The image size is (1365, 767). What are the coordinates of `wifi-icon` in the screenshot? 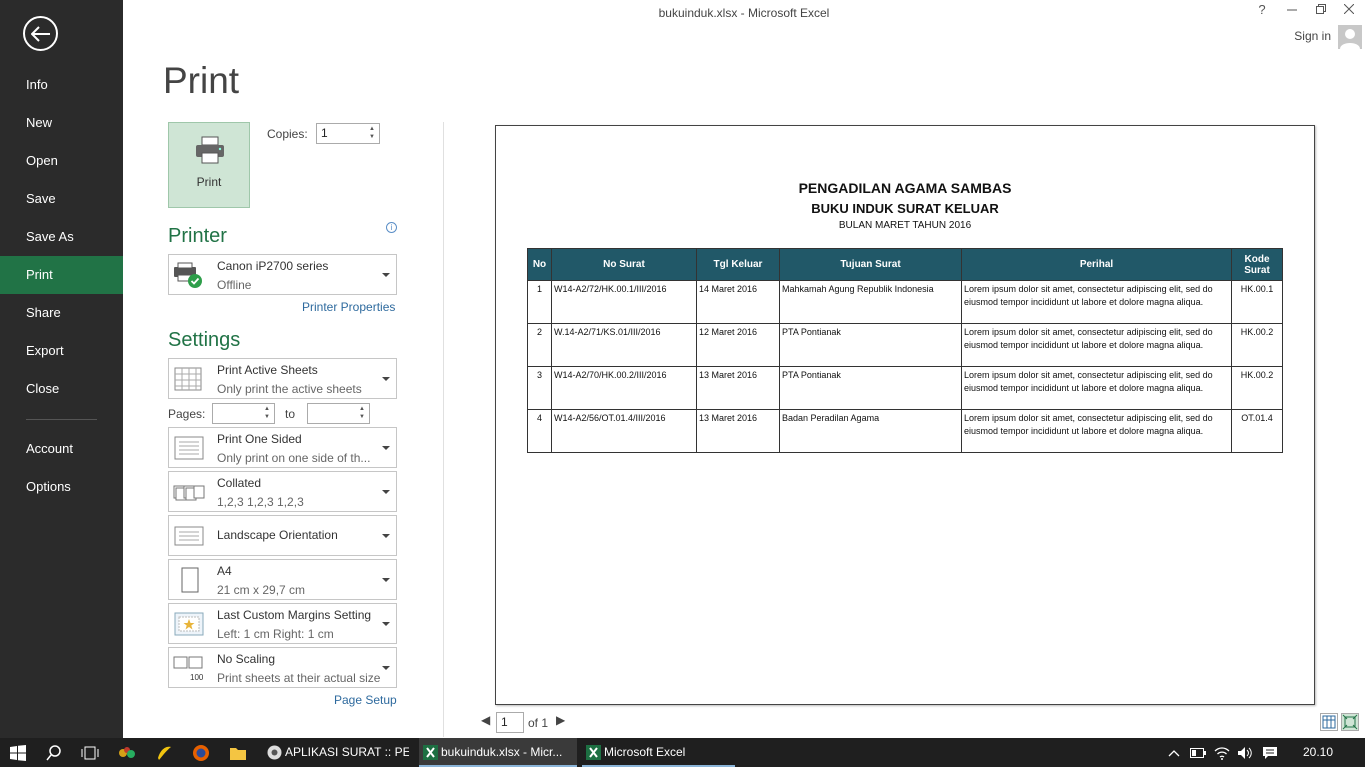 It's located at (1222, 753).